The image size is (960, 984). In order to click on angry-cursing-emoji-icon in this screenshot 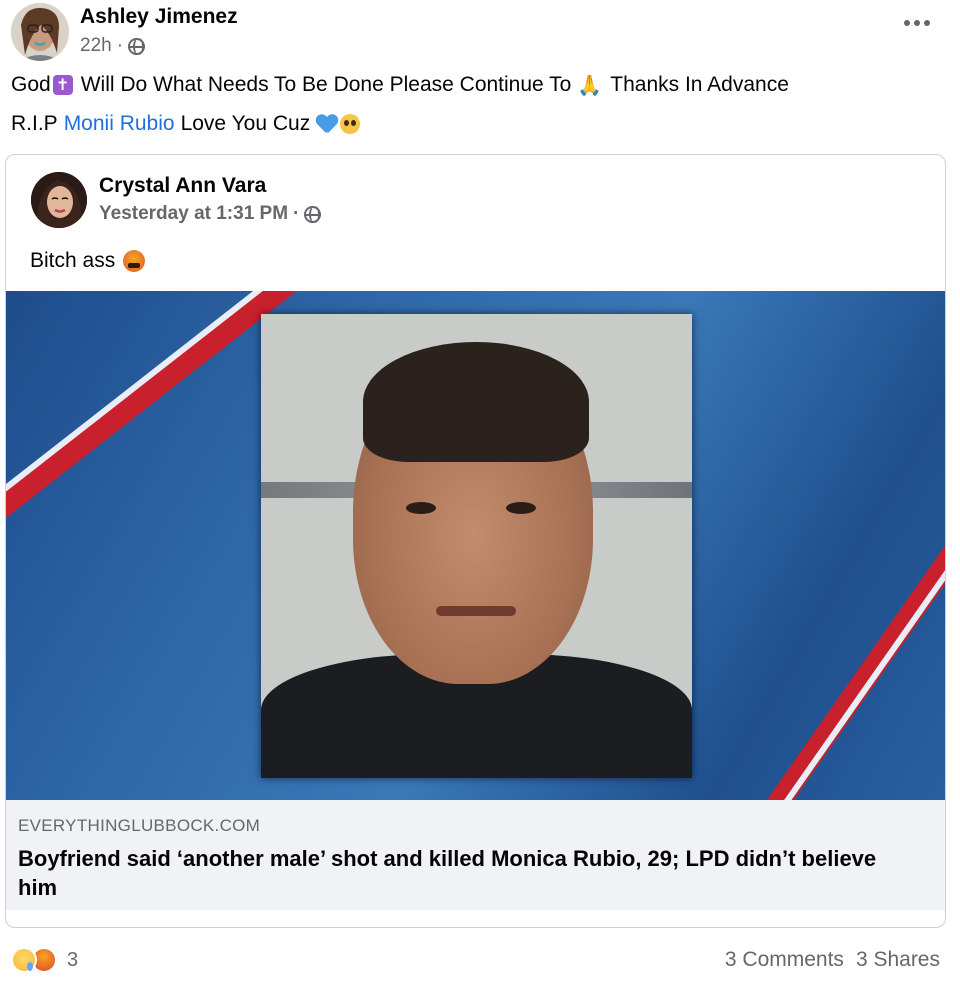, I will do `click(134, 261)`.